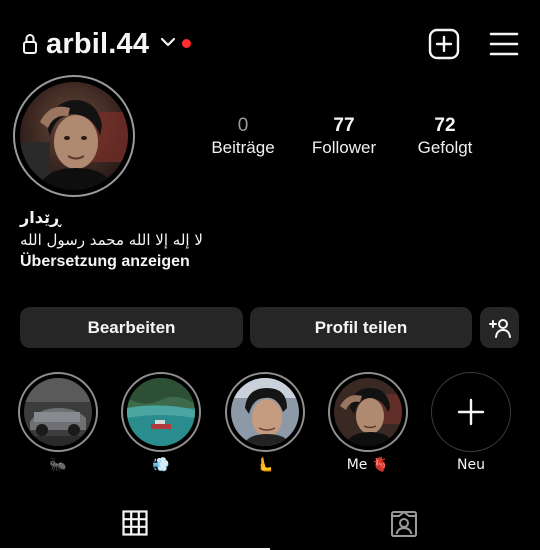 The height and width of the screenshot is (550, 540). I want to click on highlight-item: 💨, so click(161, 423).